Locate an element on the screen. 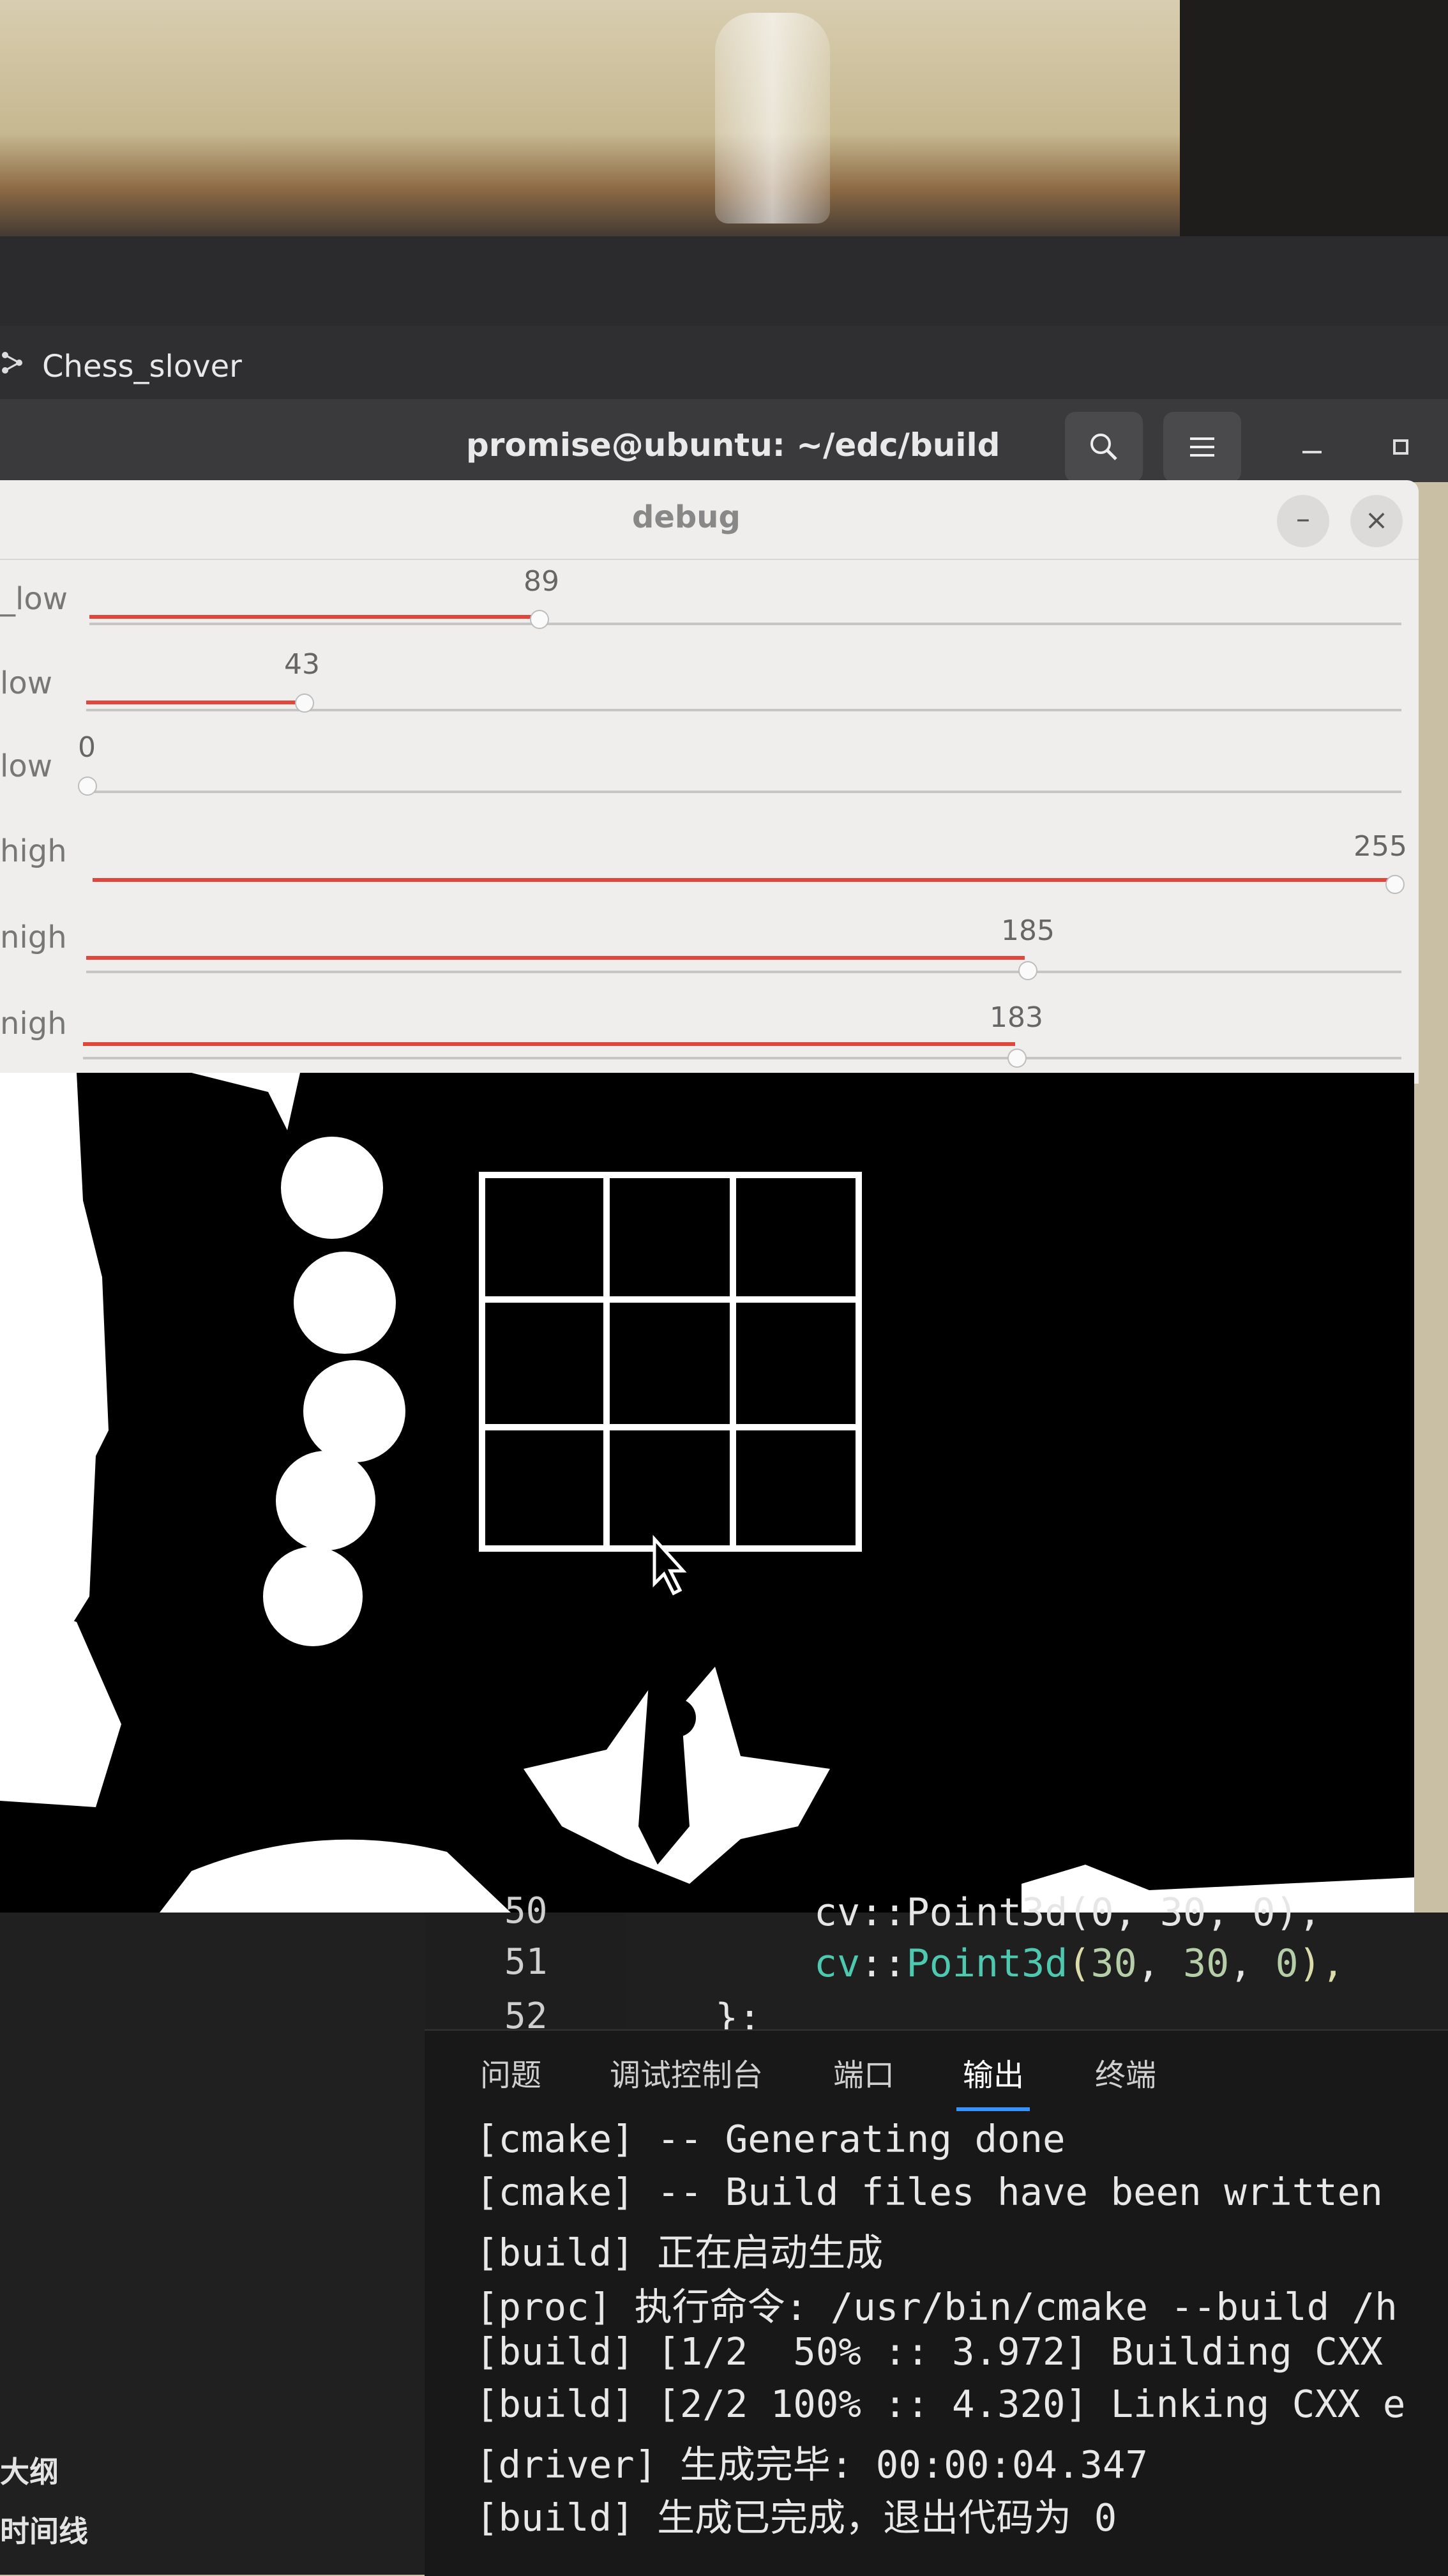 This screenshot has height=2576, width=1448. code-line: cv::Point3d(30, 30, 0), is located at coordinates (1079, 1963).